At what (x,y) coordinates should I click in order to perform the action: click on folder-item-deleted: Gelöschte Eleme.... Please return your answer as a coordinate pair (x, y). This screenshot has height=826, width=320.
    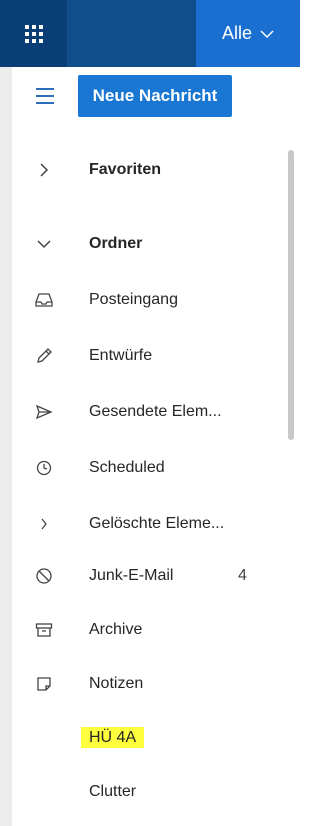
    Looking at the image, I should click on (150, 524).